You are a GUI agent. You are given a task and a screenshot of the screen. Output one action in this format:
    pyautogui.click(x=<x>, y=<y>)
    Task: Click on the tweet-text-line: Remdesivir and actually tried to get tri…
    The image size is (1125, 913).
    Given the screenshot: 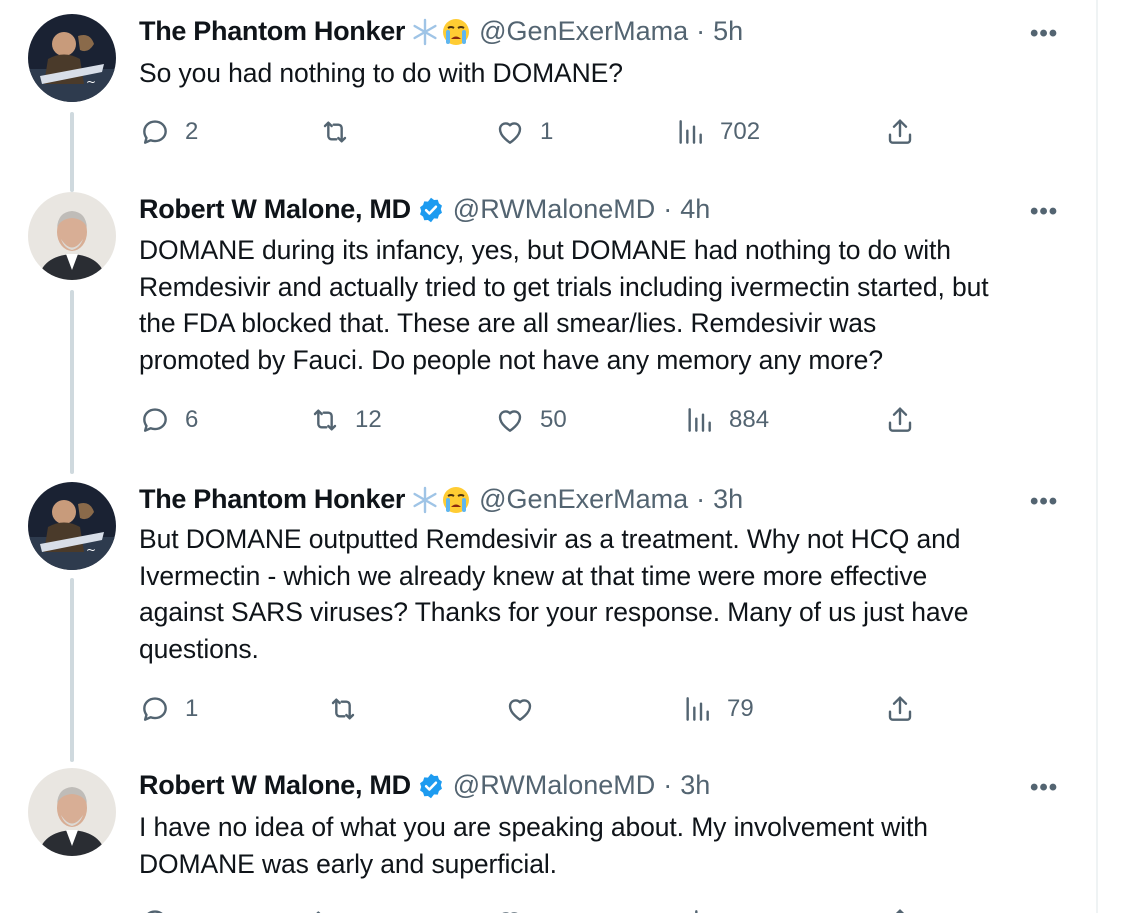 What is the action you would take?
    pyautogui.click(x=564, y=286)
    